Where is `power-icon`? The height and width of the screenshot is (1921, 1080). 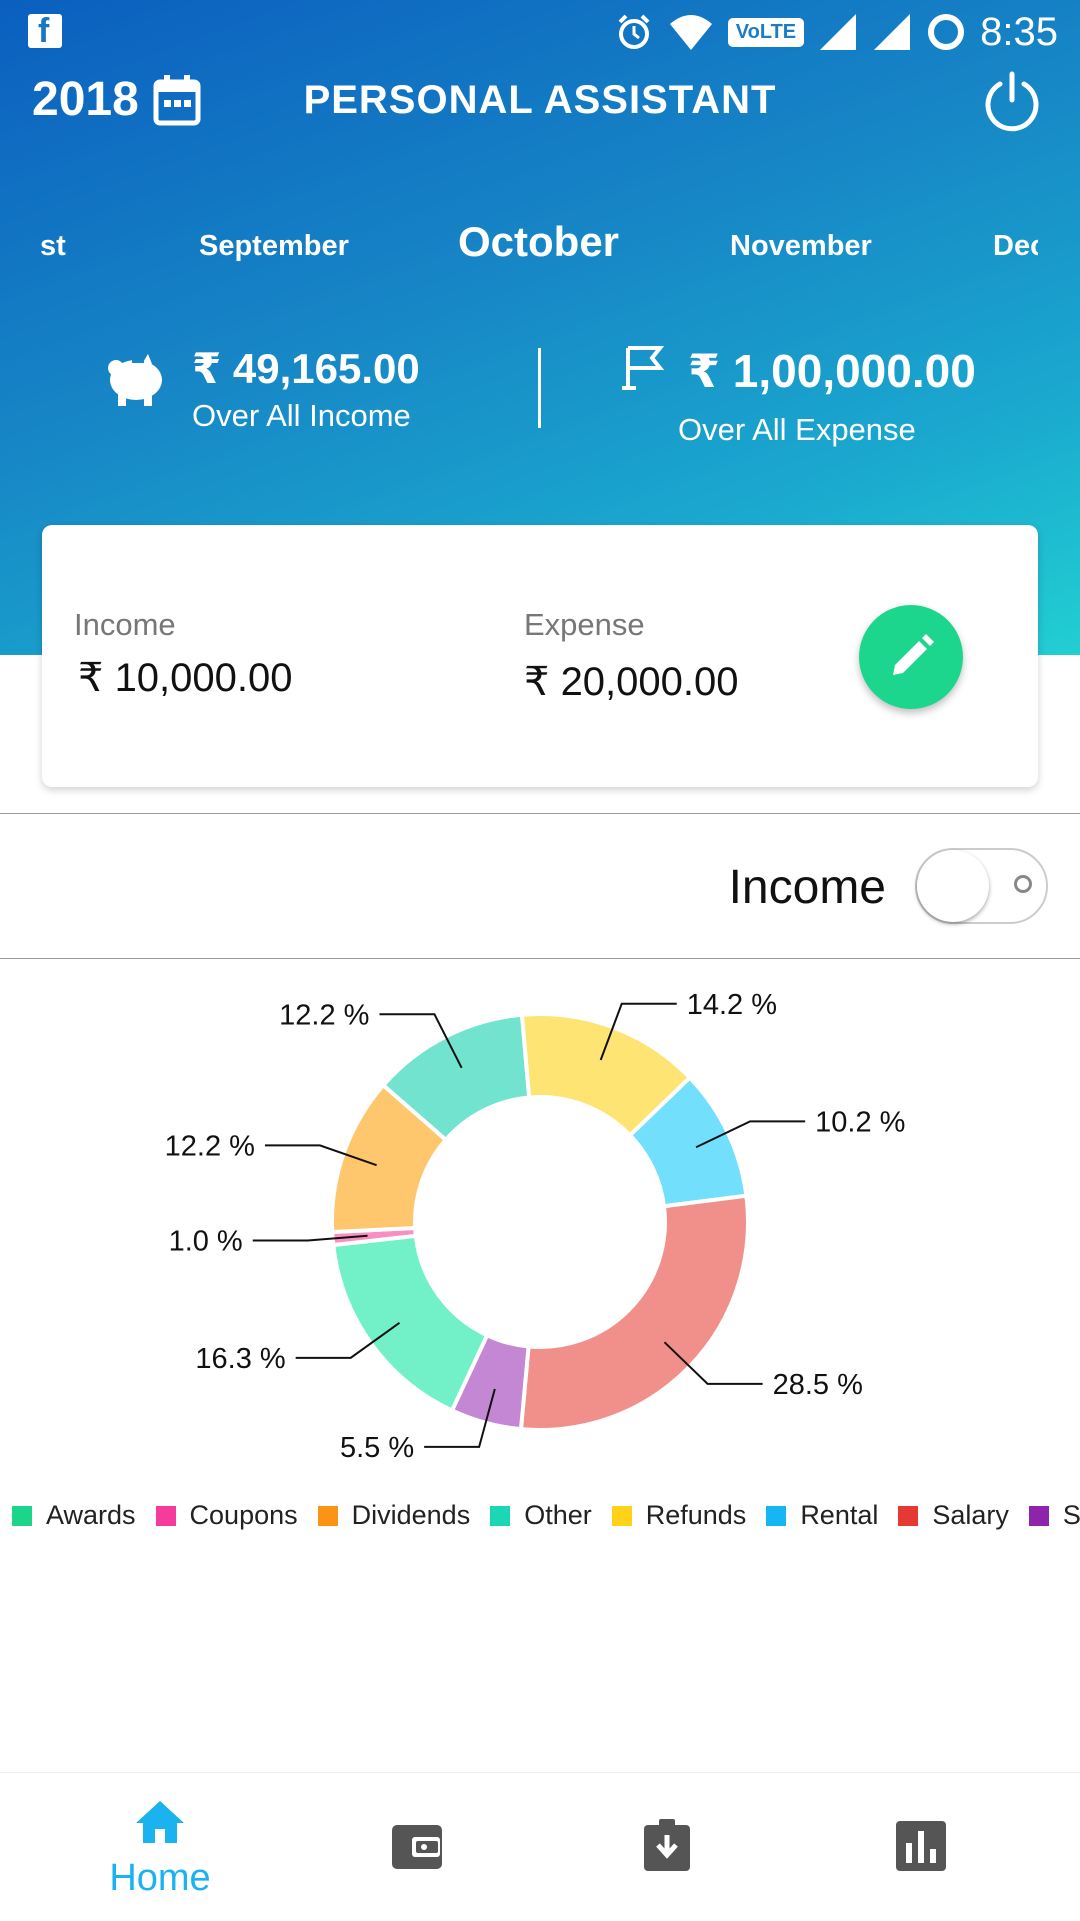
power-icon is located at coordinates (1012, 102).